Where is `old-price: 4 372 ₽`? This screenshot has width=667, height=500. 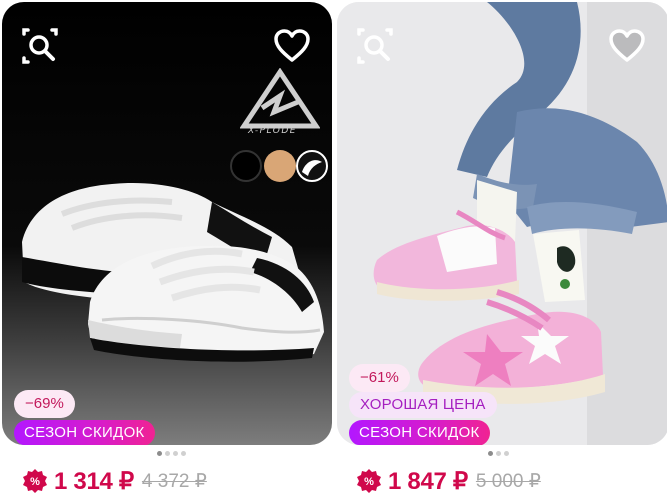
old-price: 4 372 ₽ is located at coordinates (174, 481).